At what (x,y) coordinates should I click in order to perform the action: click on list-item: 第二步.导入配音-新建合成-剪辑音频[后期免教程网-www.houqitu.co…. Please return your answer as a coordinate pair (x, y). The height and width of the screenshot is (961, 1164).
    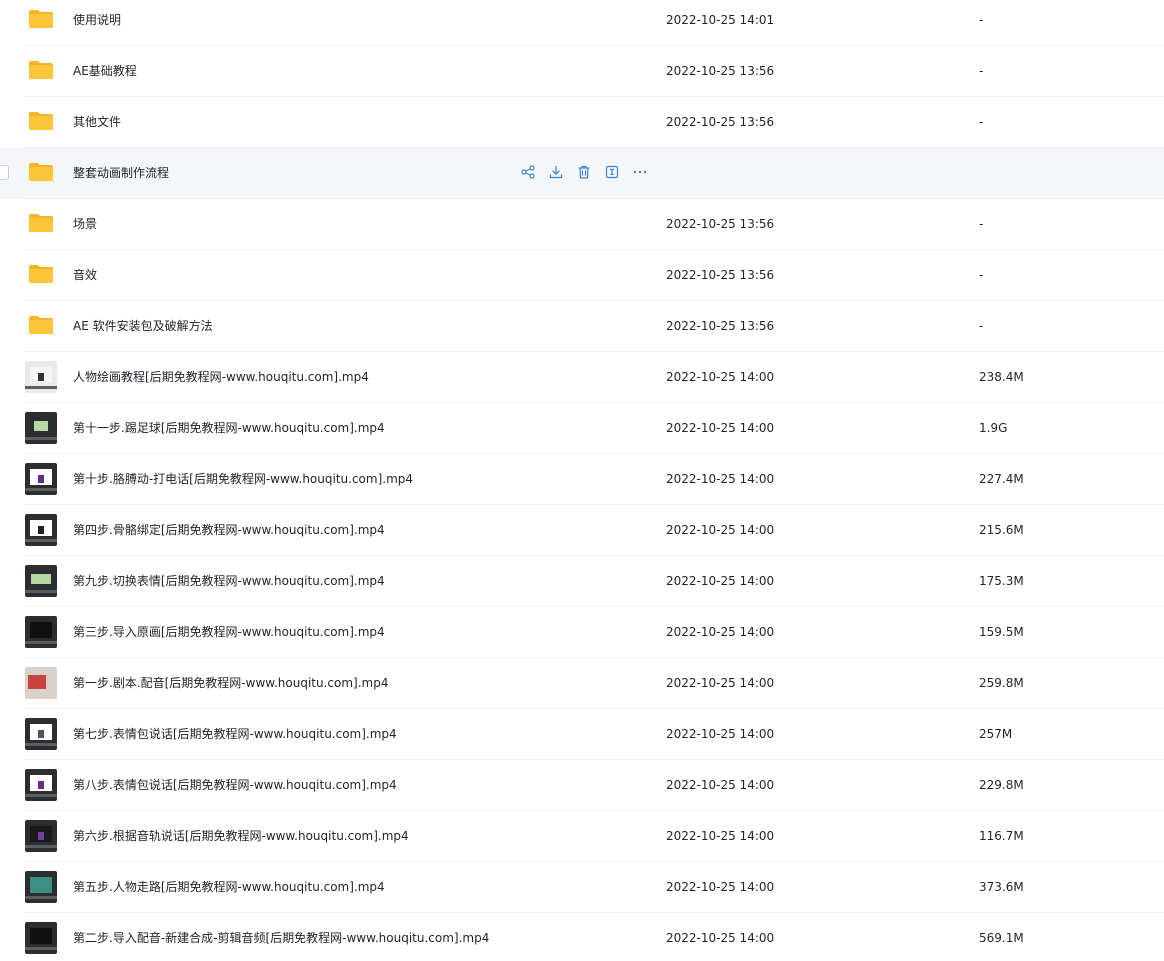
    Looking at the image, I should click on (582, 937).